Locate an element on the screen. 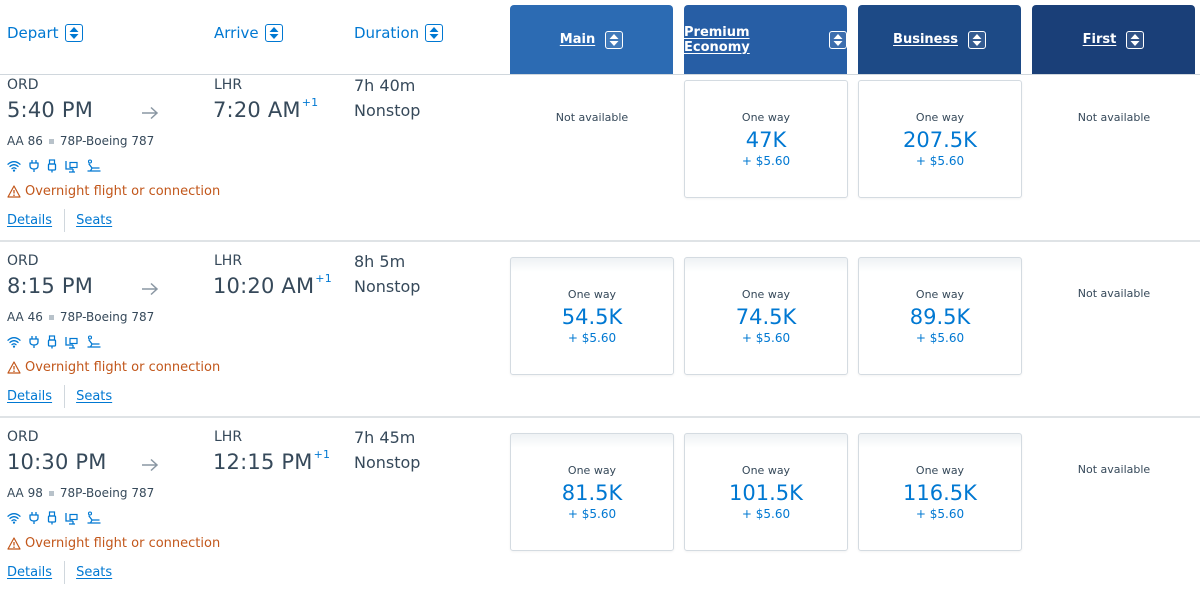 The height and width of the screenshot is (589, 1200). fare-card-business: One way 207.5K + $5.60 is located at coordinates (940, 139).